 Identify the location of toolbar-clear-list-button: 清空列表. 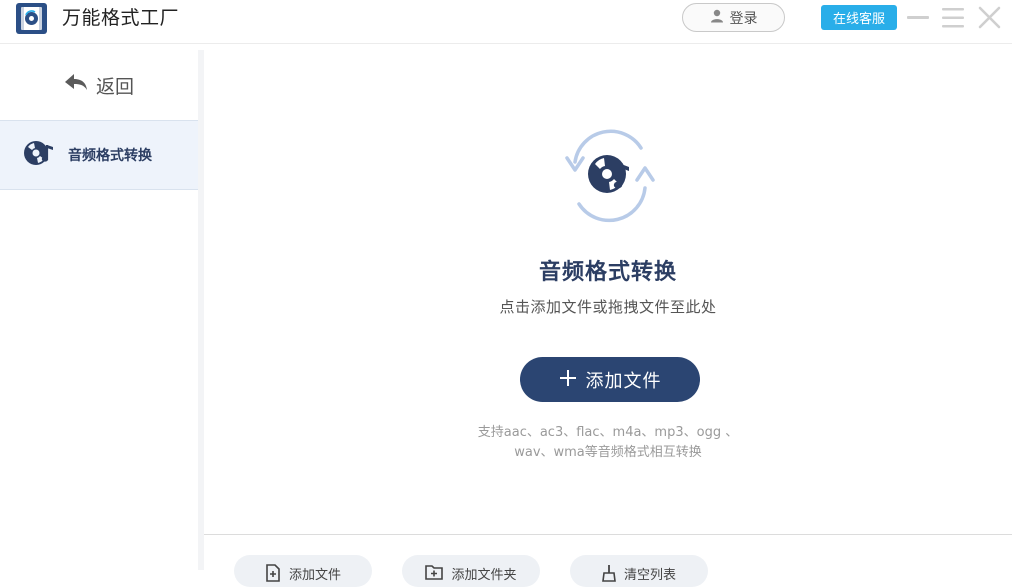
(639, 571).